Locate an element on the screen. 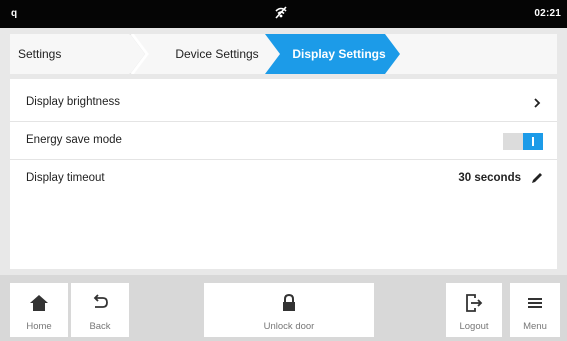 This screenshot has width=567, height=341. back-button: Back is located at coordinates (100, 310).